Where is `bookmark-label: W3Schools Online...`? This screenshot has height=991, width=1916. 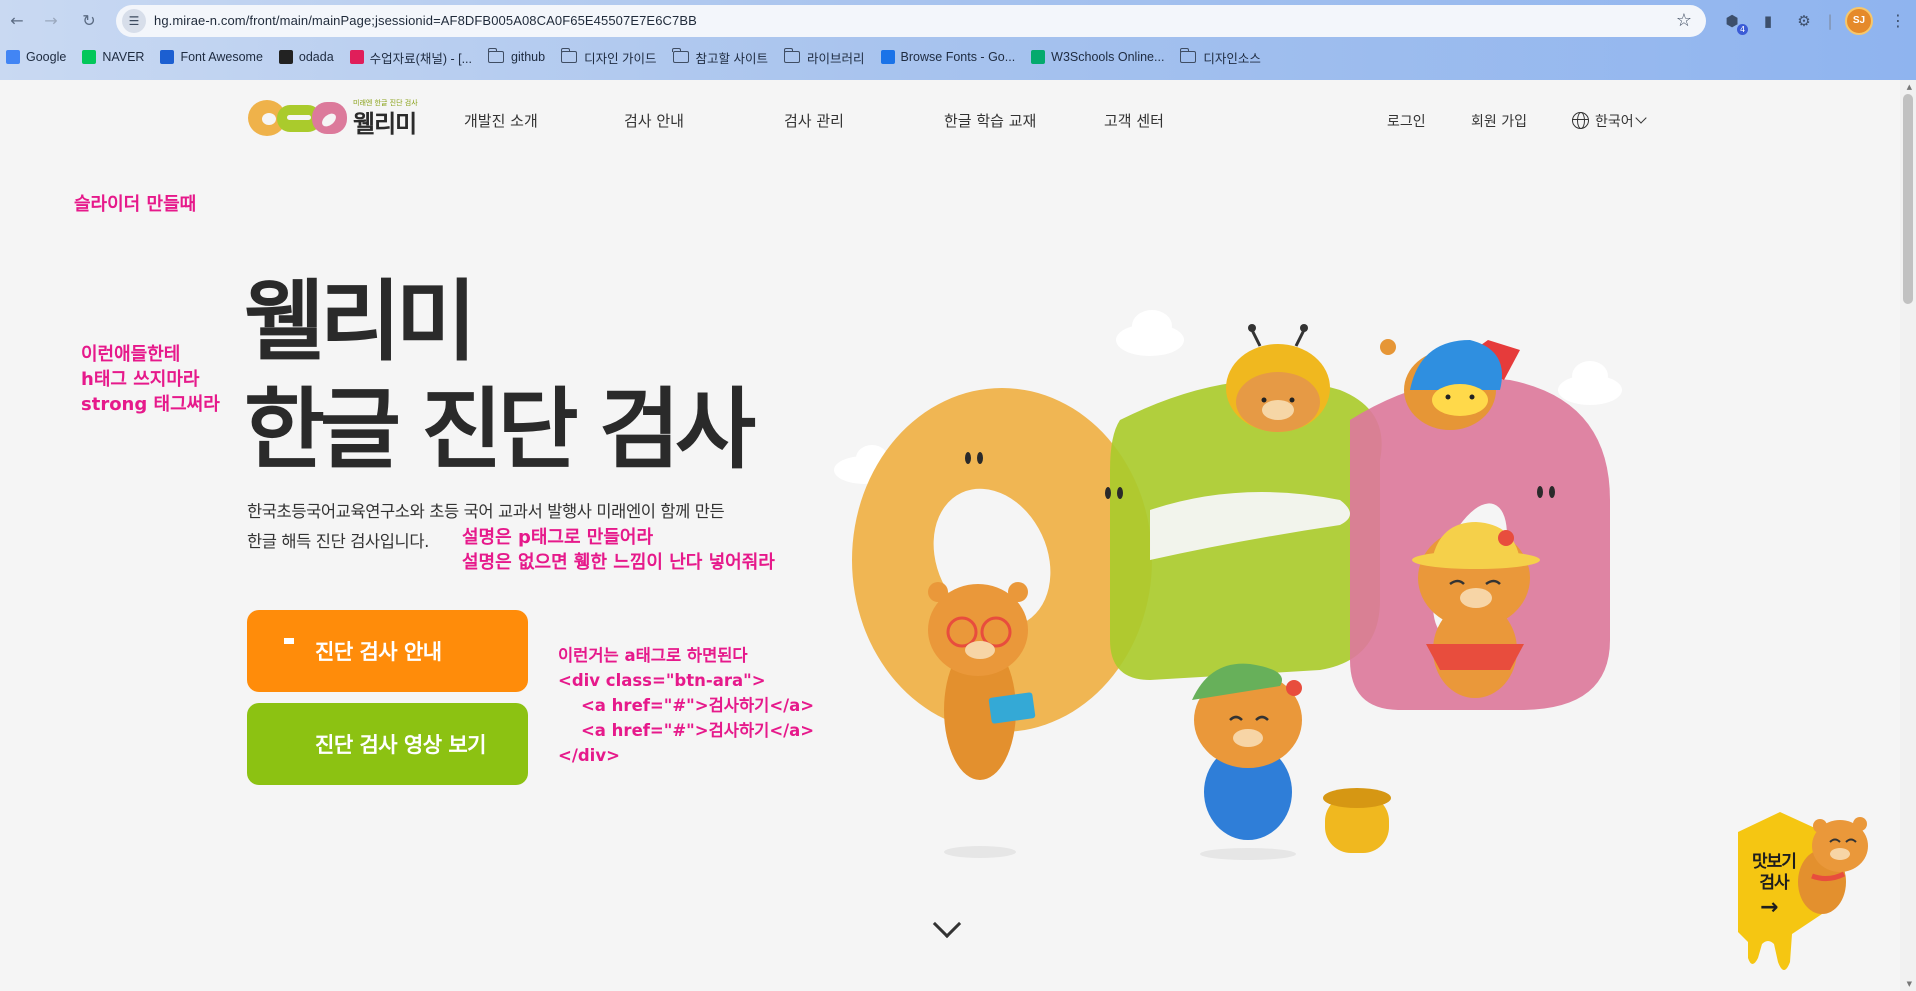 bookmark-label: W3Schools Online... is located at coordinates (1108, 57).